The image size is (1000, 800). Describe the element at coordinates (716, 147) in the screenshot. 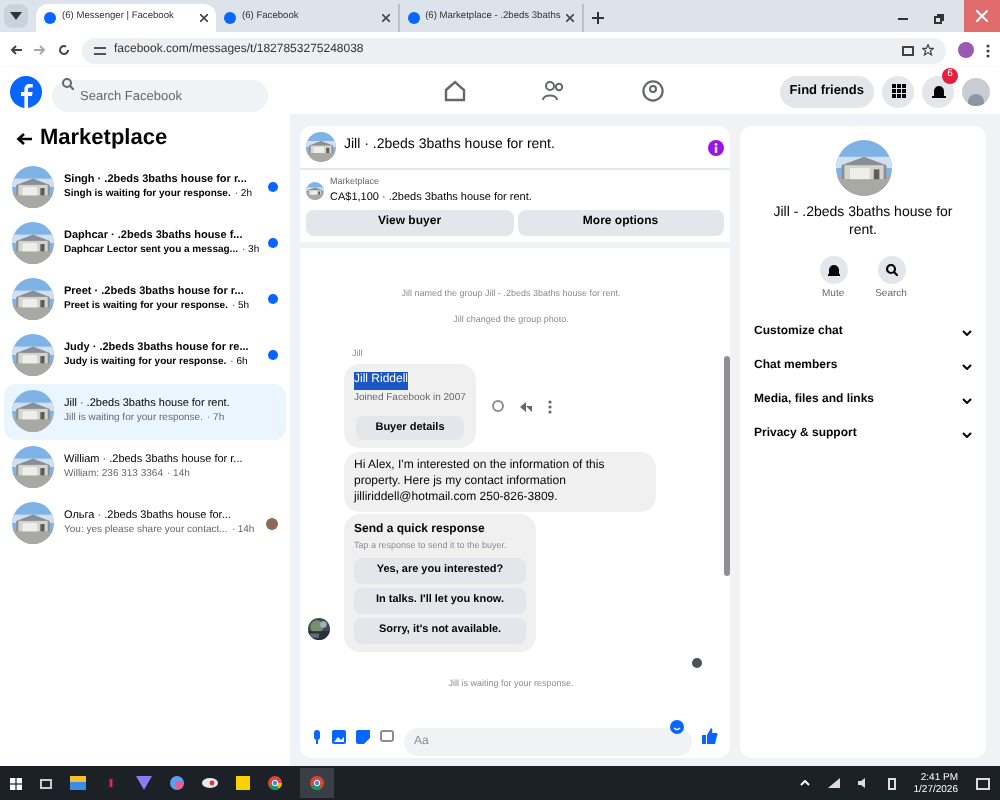

I see `info-icon` at that location.